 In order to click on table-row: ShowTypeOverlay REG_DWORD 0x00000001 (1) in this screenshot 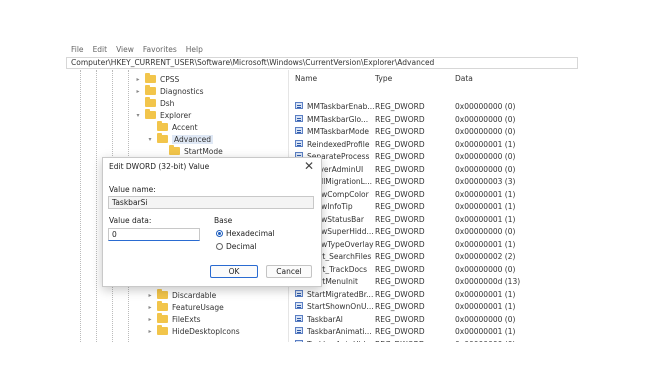, I will do `click(433, 245)`.